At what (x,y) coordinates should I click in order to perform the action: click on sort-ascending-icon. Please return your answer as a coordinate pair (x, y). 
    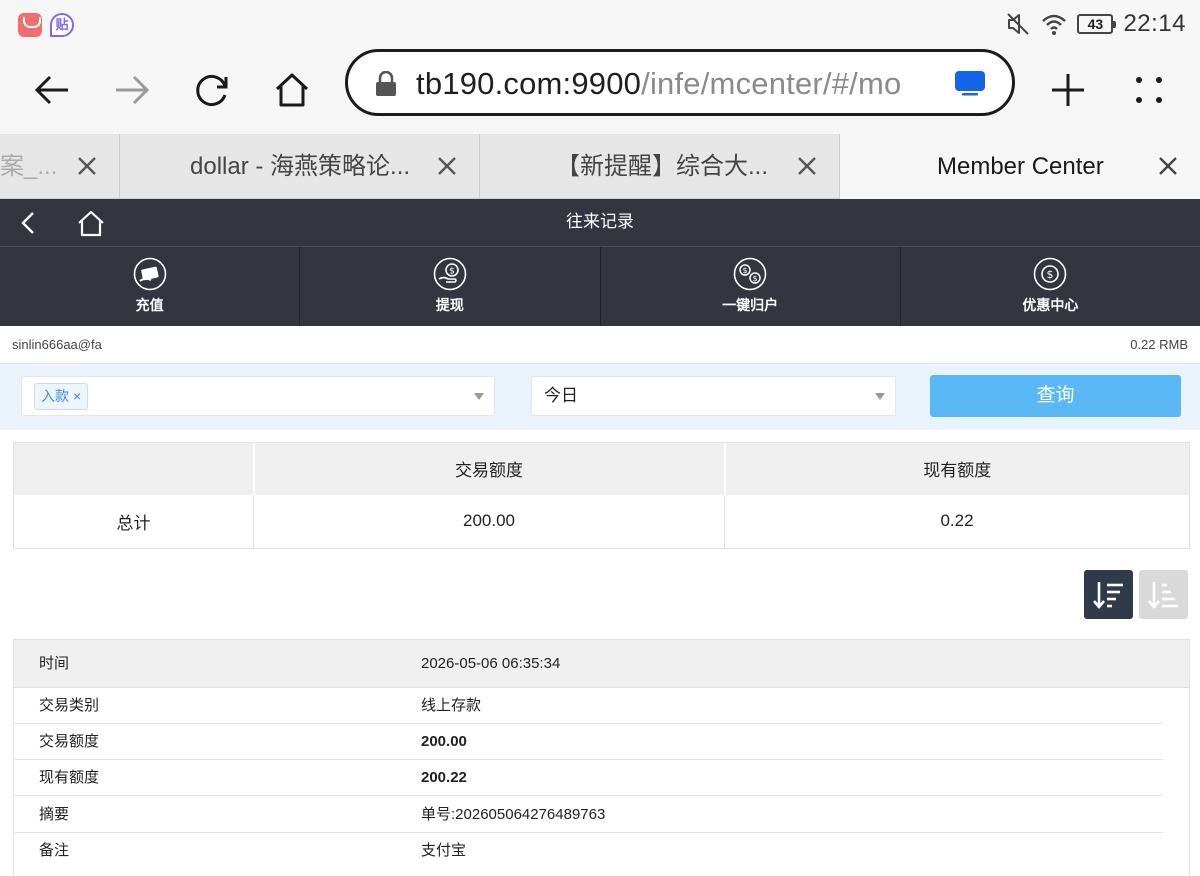
    Looking at the image, I should click on (1162, 595).